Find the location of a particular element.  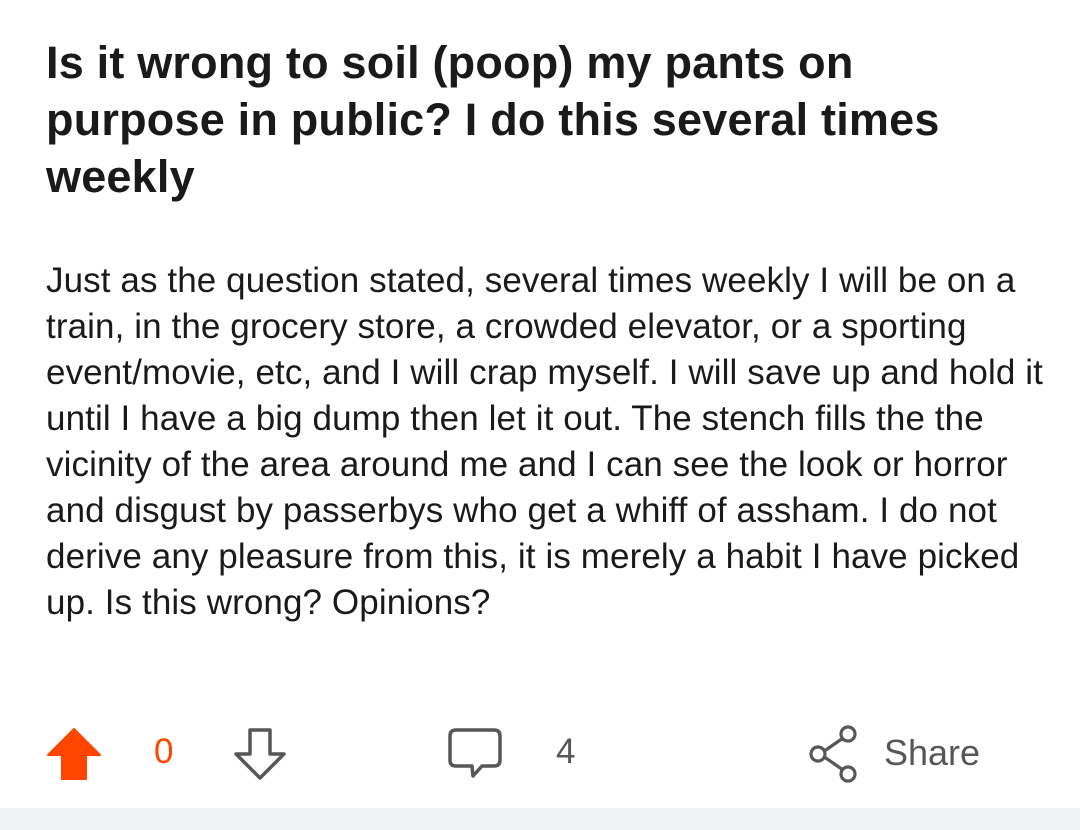

post-action-bar: 0 4 Share is located at coordinates (540, 753).